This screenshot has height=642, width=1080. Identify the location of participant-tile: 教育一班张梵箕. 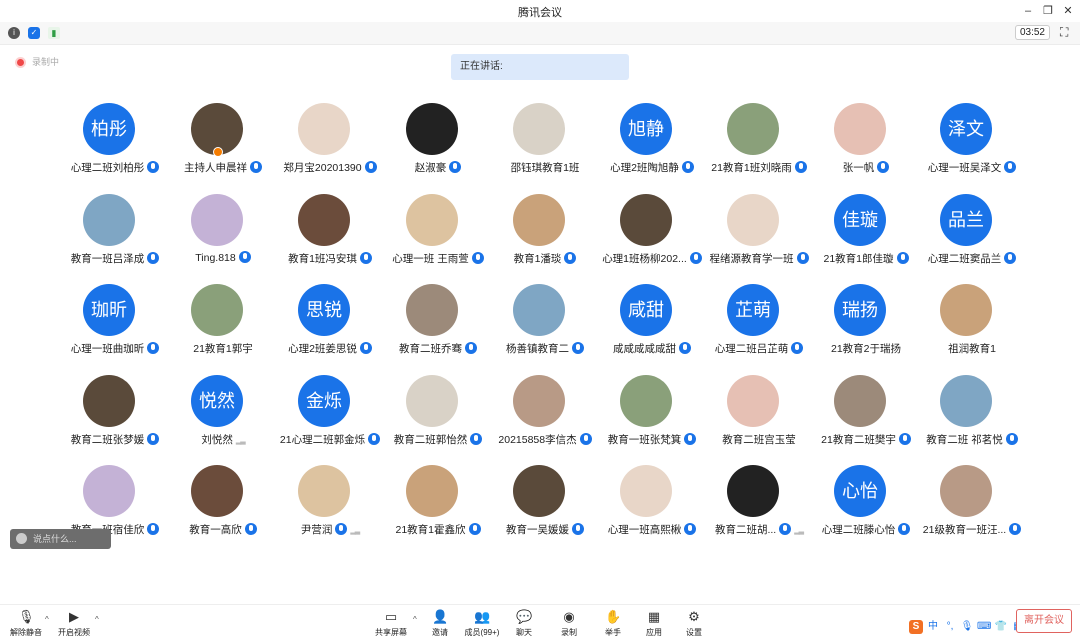
(646, 419).